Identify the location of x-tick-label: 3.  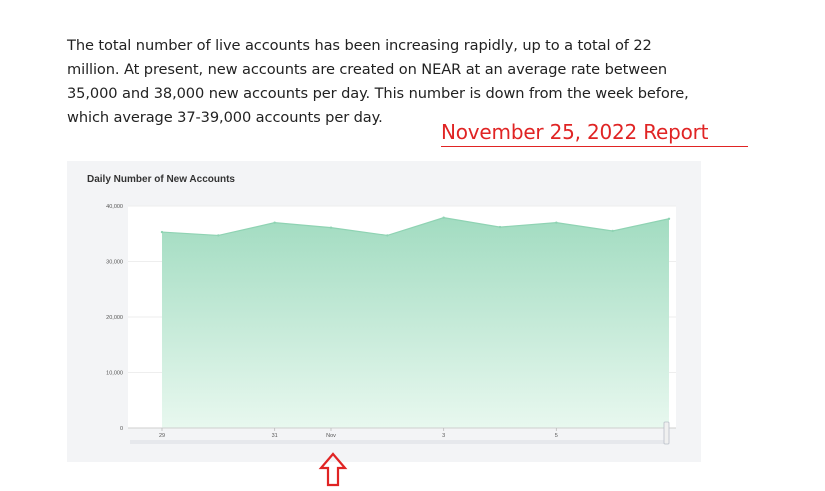
(443, 436).